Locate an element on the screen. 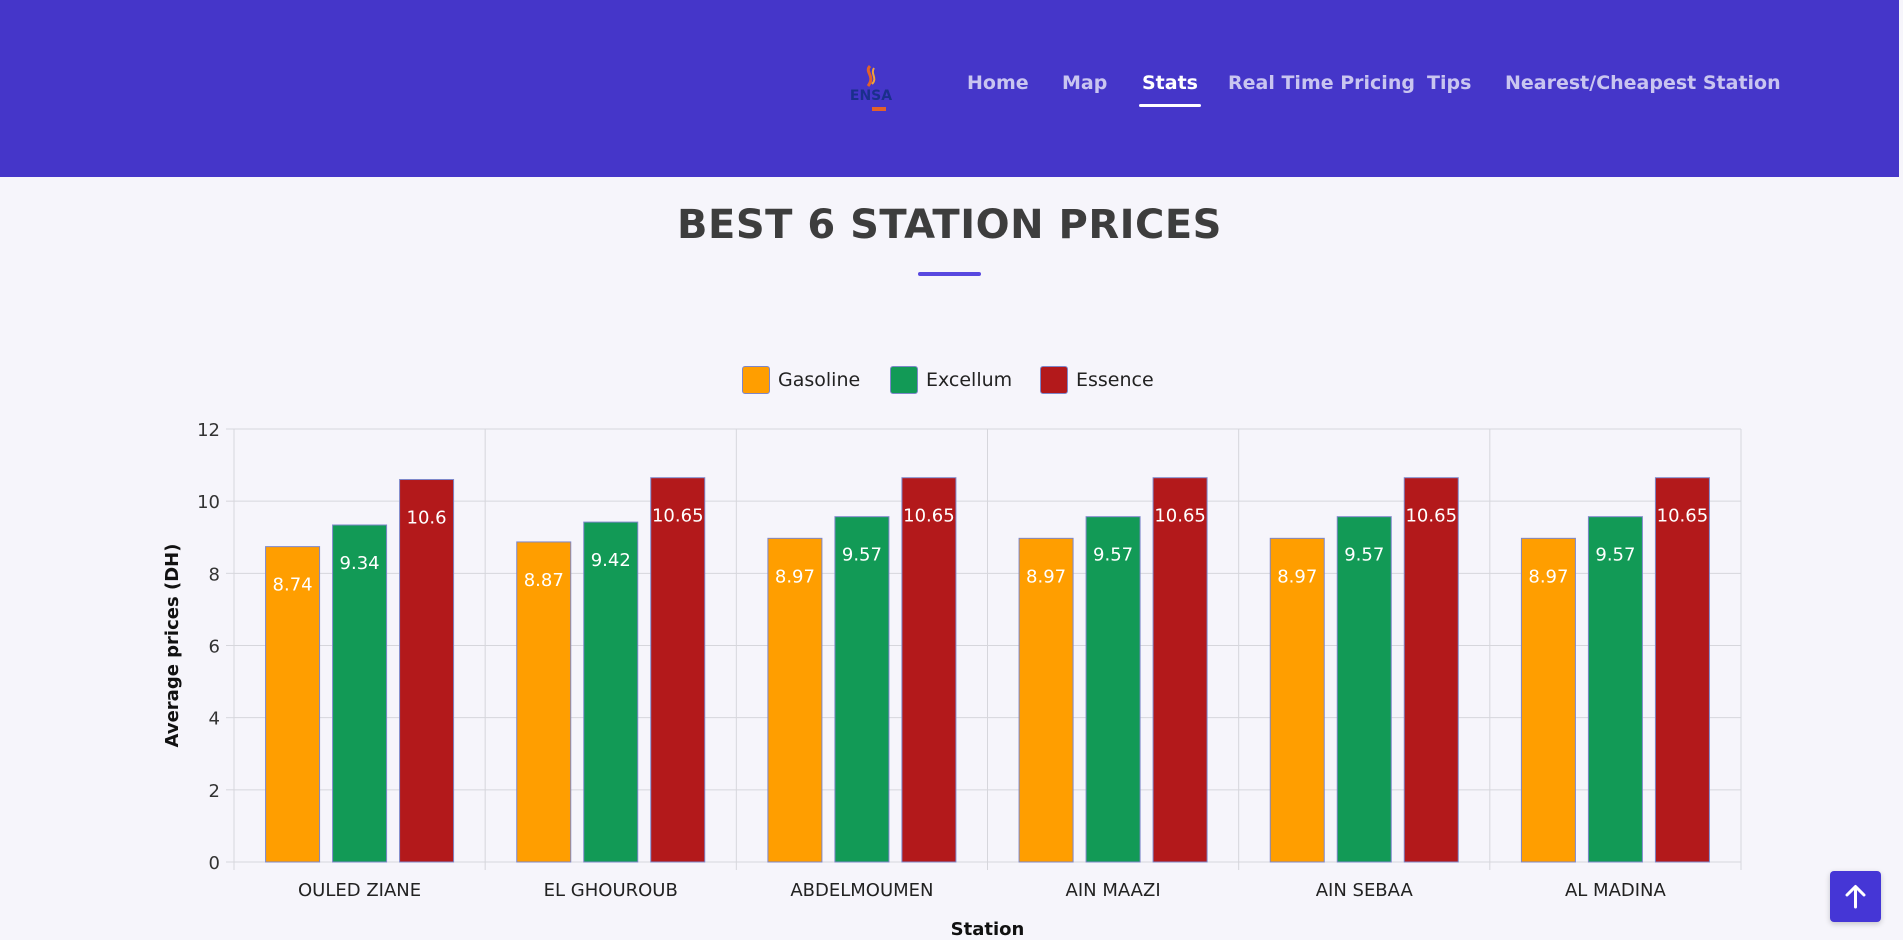 The width and height of the screenshot is (1903, 940). x-tick-label: ABDELMOUMEN is located at coordinates (861, 890).